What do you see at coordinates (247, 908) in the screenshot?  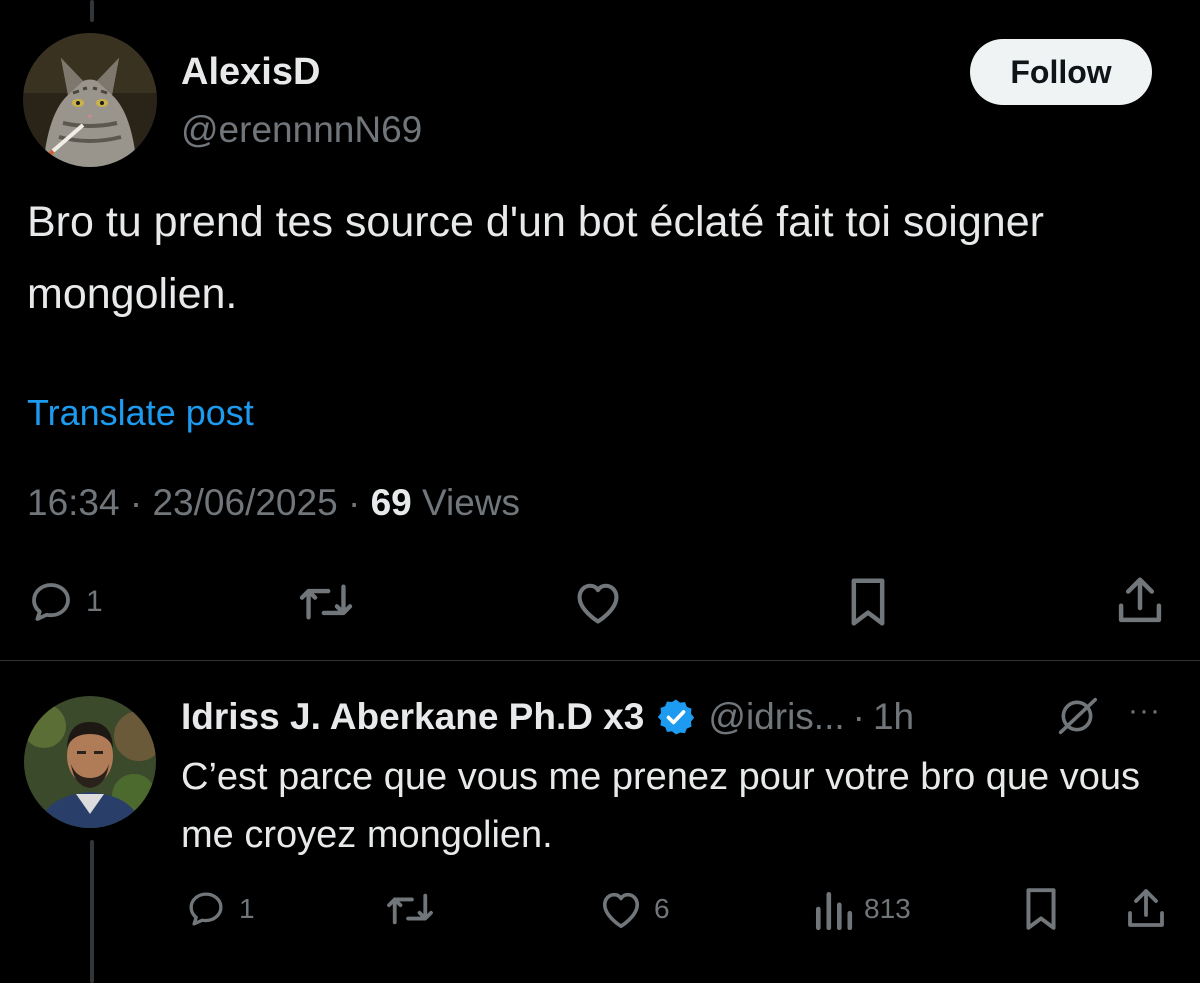 I see `reply-reply-count: 1` at bounding box center [247, 908].